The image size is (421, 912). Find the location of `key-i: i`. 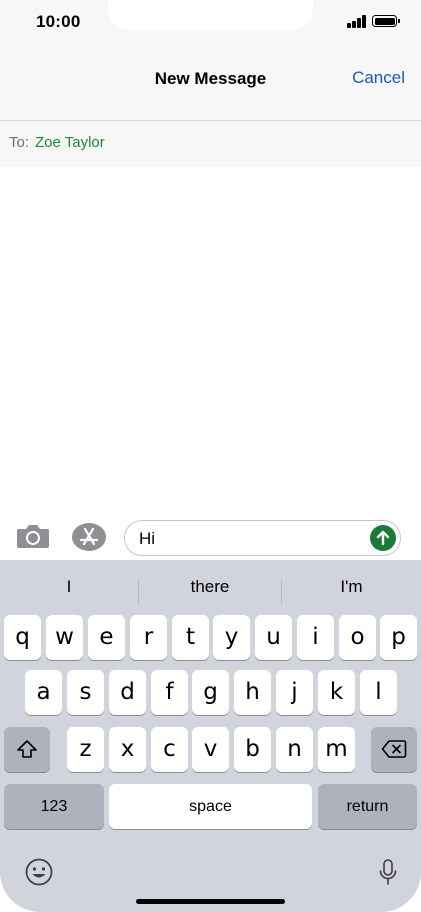

key-i: i is located at coordinates (315, 637).